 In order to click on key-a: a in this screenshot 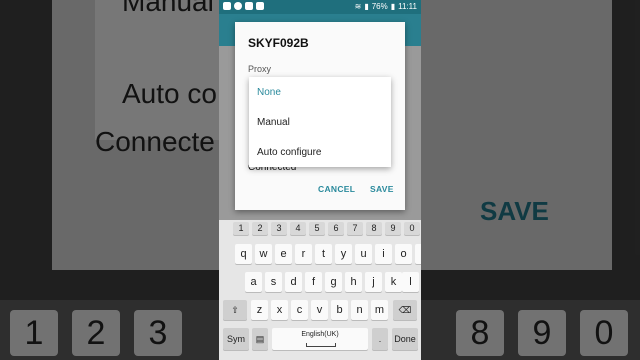, I will do `click(253, 282)`.